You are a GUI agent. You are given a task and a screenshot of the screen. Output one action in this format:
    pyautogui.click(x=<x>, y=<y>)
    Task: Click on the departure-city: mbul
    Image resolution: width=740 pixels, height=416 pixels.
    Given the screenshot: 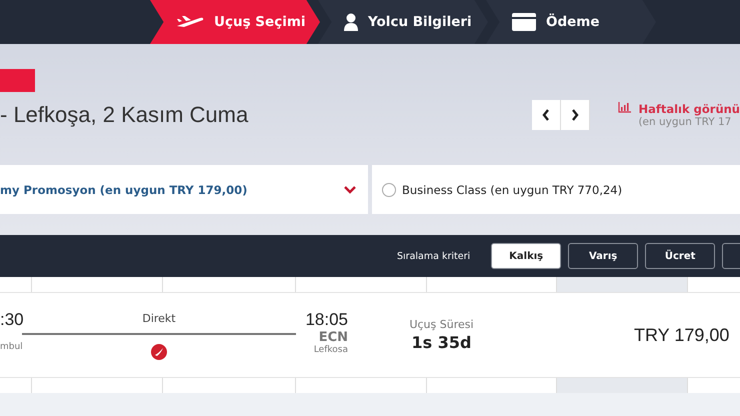 What is the action you would take?
    pyautogui.click(x=11, y=347)
    